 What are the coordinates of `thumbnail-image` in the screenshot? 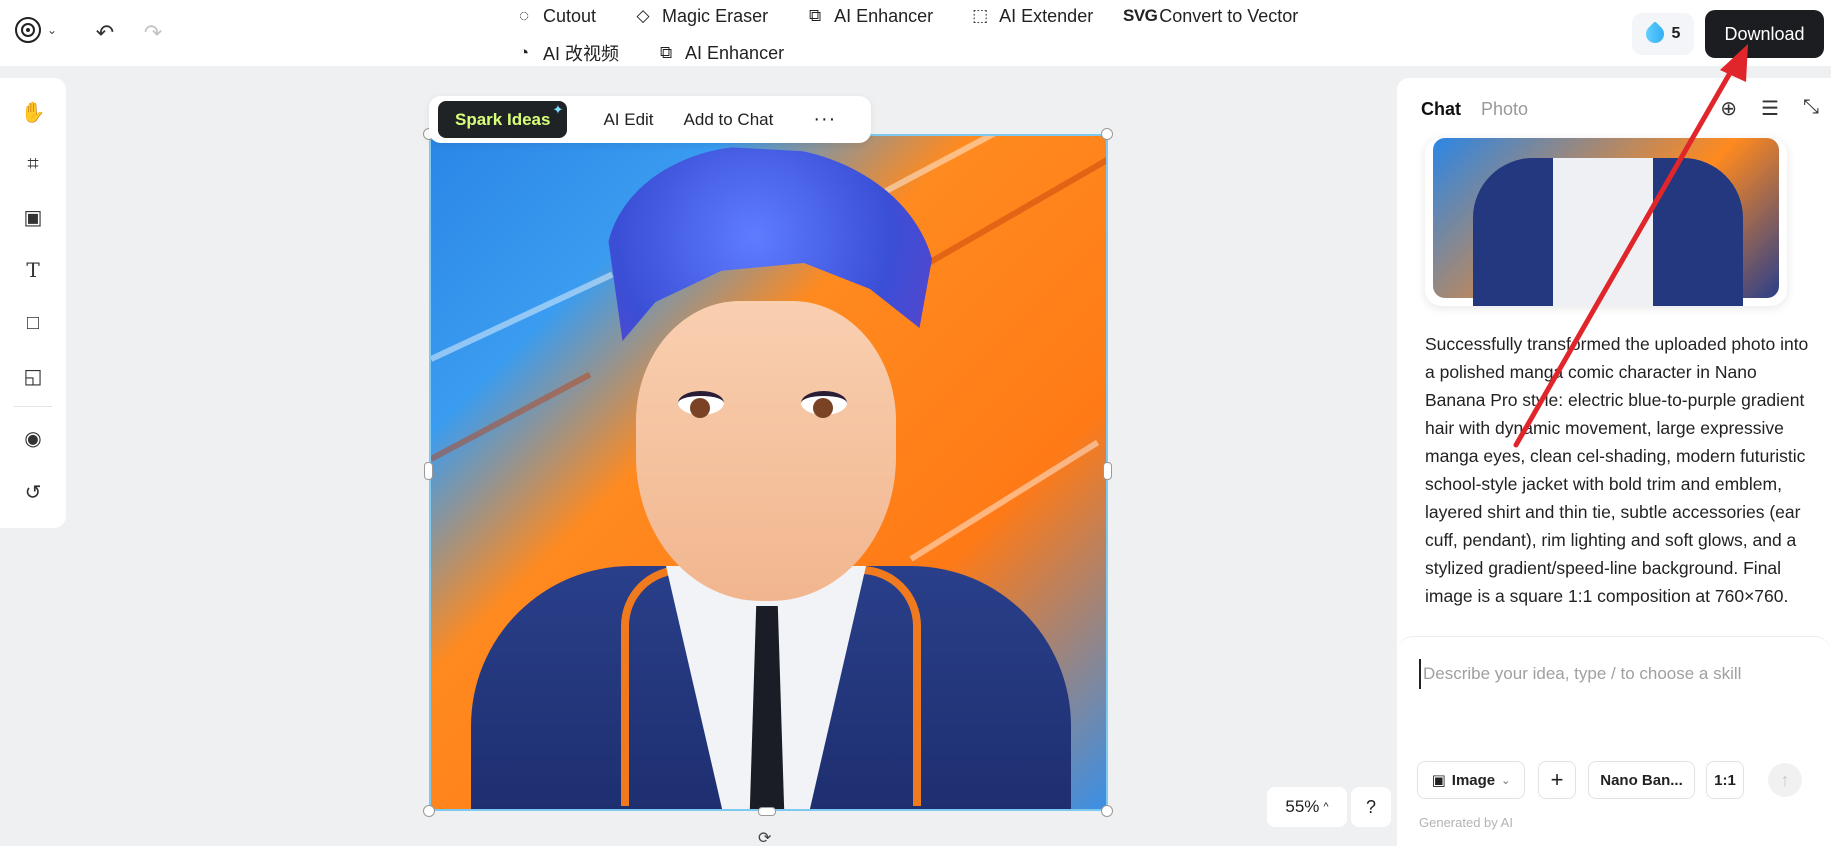 It's located at (1606, 222).